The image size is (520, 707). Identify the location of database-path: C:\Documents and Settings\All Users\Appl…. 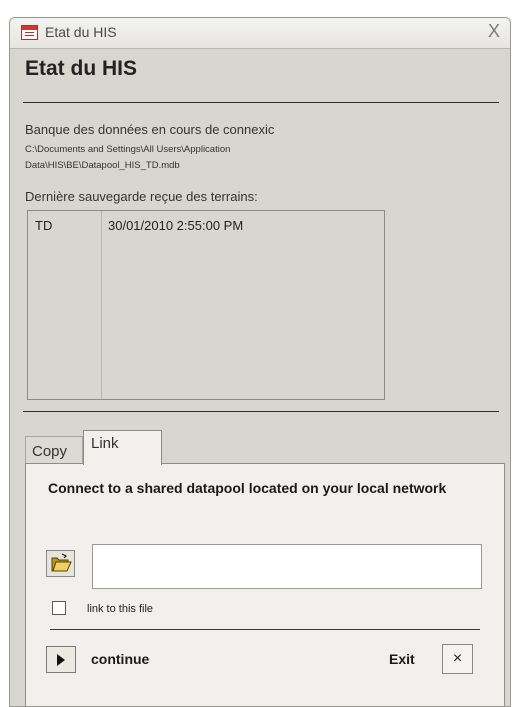
(128, 157).